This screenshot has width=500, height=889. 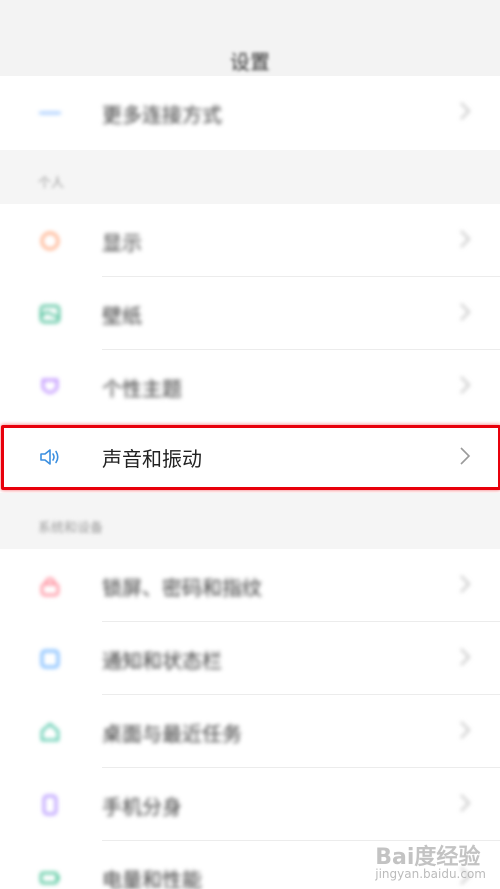 What do you see at coordinates (50, 659) in the screenshot?
I see `notification-icon` at bounding box center [50, 659].